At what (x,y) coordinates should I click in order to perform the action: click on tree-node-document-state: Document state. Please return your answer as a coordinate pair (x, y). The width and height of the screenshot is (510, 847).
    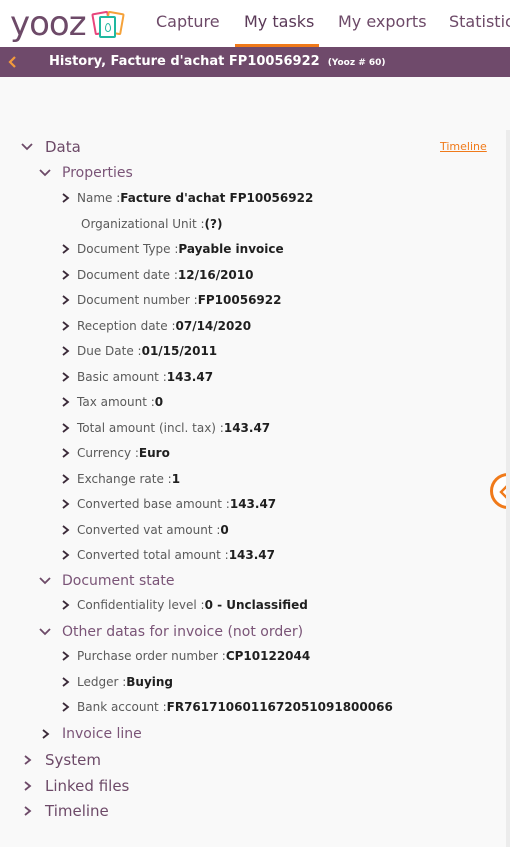
    Looking at the image, I should click on (106, 581).